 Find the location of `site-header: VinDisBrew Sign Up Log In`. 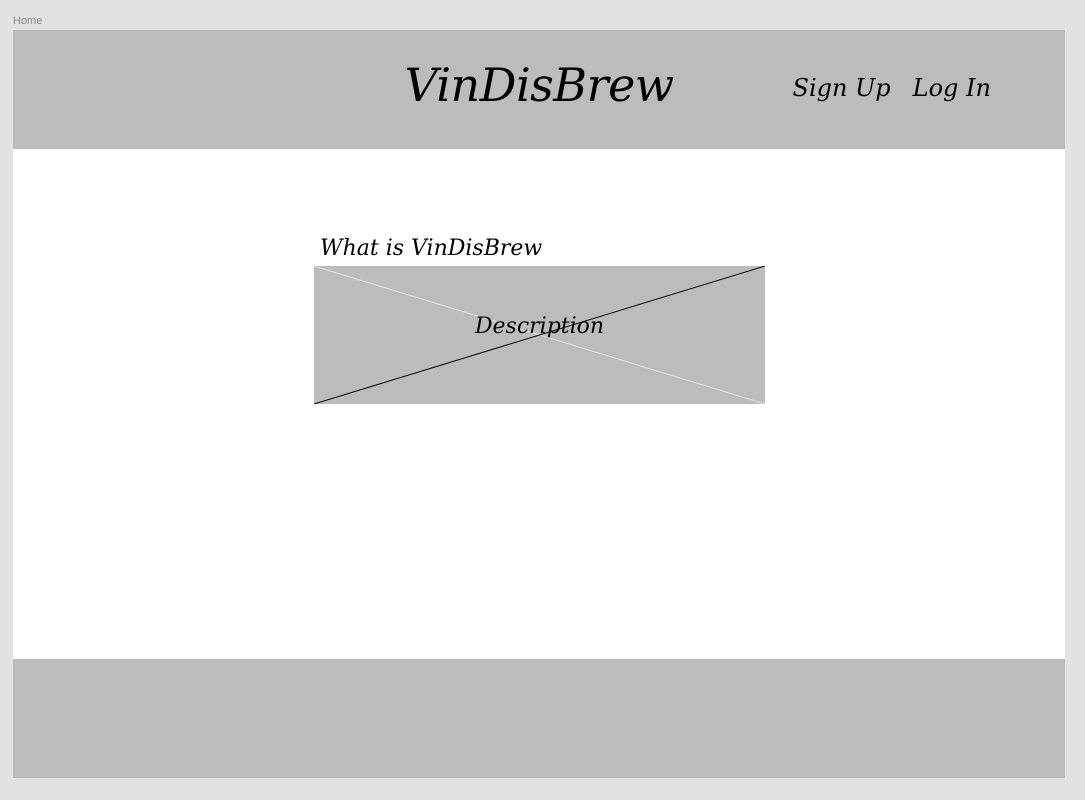

site-header: VinDisBrew Sign Up Log In is located at coordinates (539, 89).